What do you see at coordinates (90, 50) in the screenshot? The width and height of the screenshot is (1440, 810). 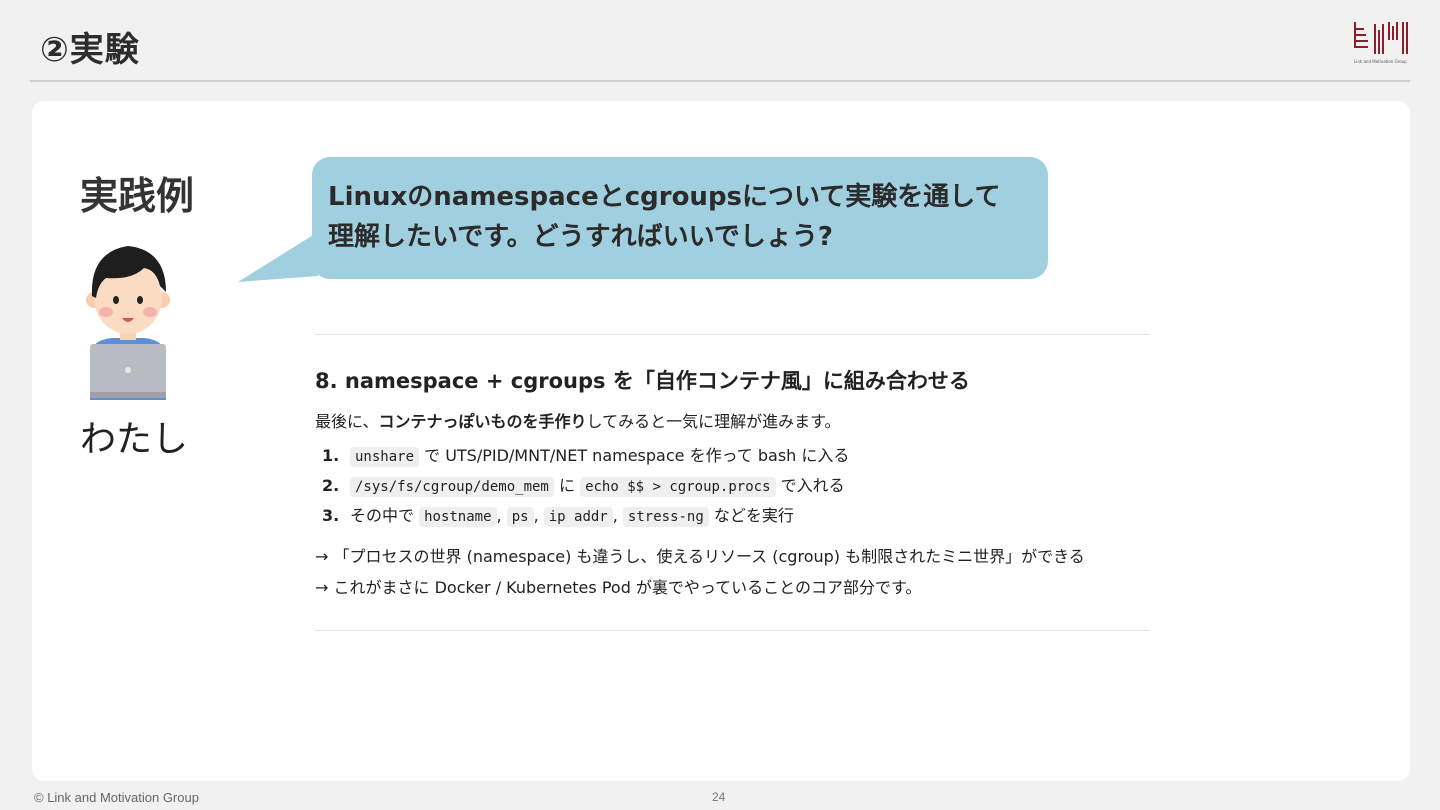 I see `slide-title: ②実験` at bounding box center [90, 50].